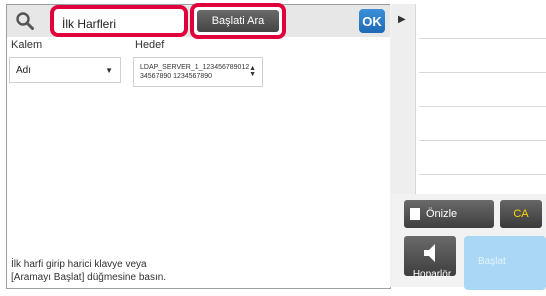 The height and width of the screenshot is (296, 546). I want to click on search-input, so click(121, 24).